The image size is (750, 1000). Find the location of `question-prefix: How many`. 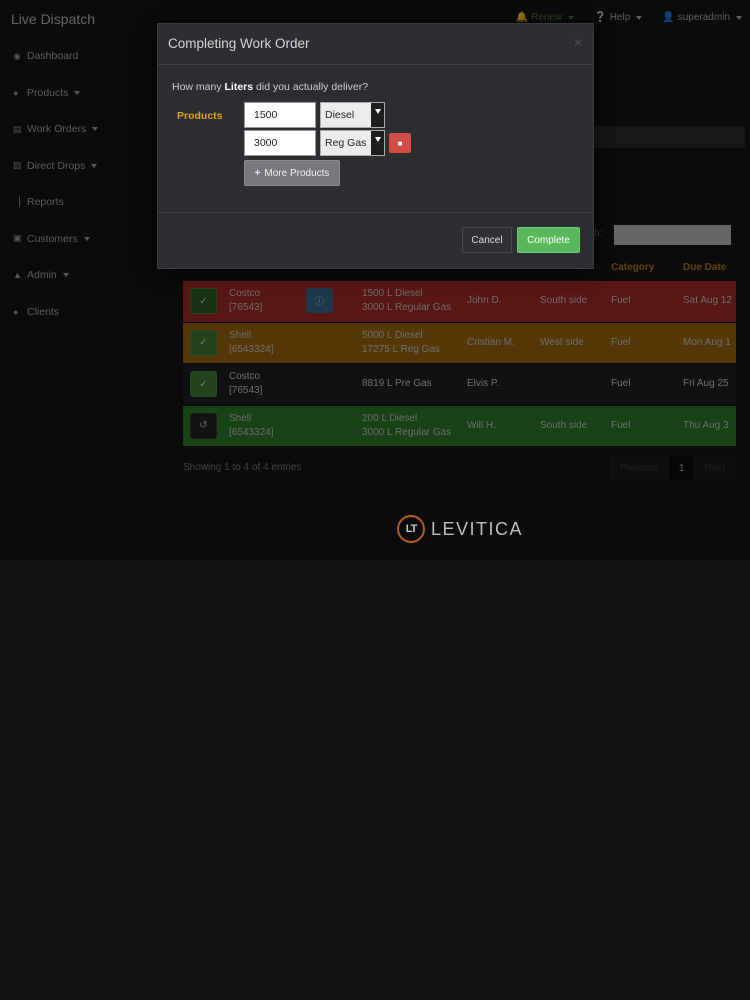

question-prefix: How many is located at coordinates (198, 87).